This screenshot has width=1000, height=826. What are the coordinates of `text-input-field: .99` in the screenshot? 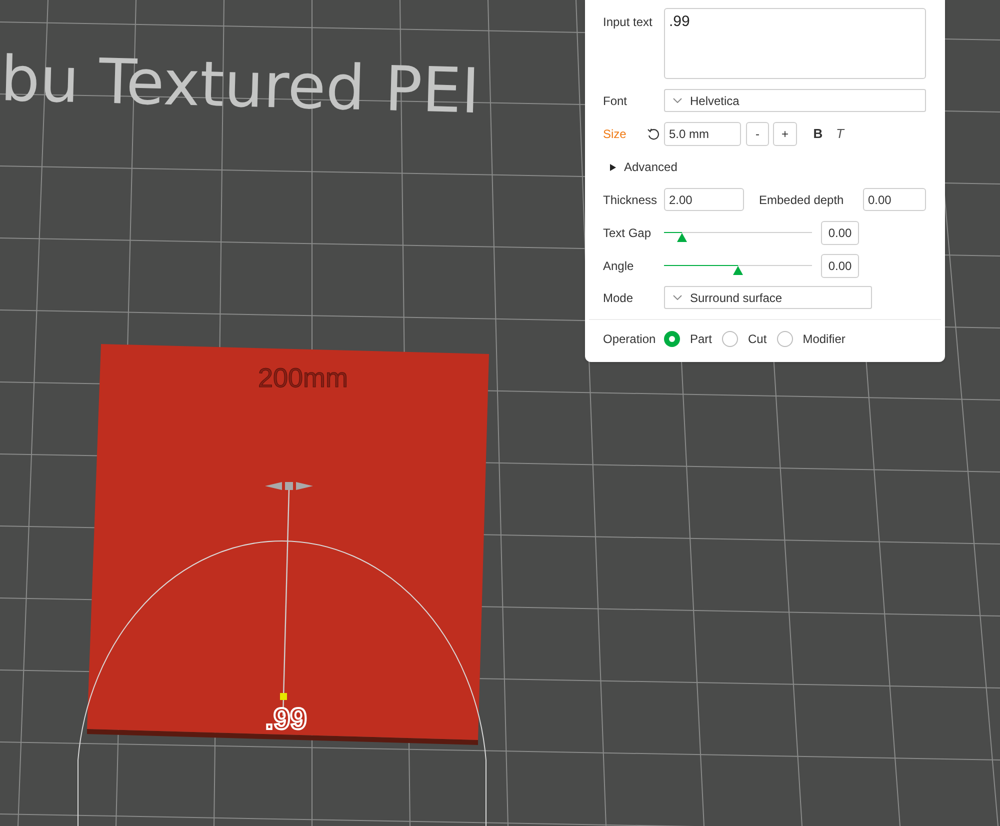 It's located at (795, 43).